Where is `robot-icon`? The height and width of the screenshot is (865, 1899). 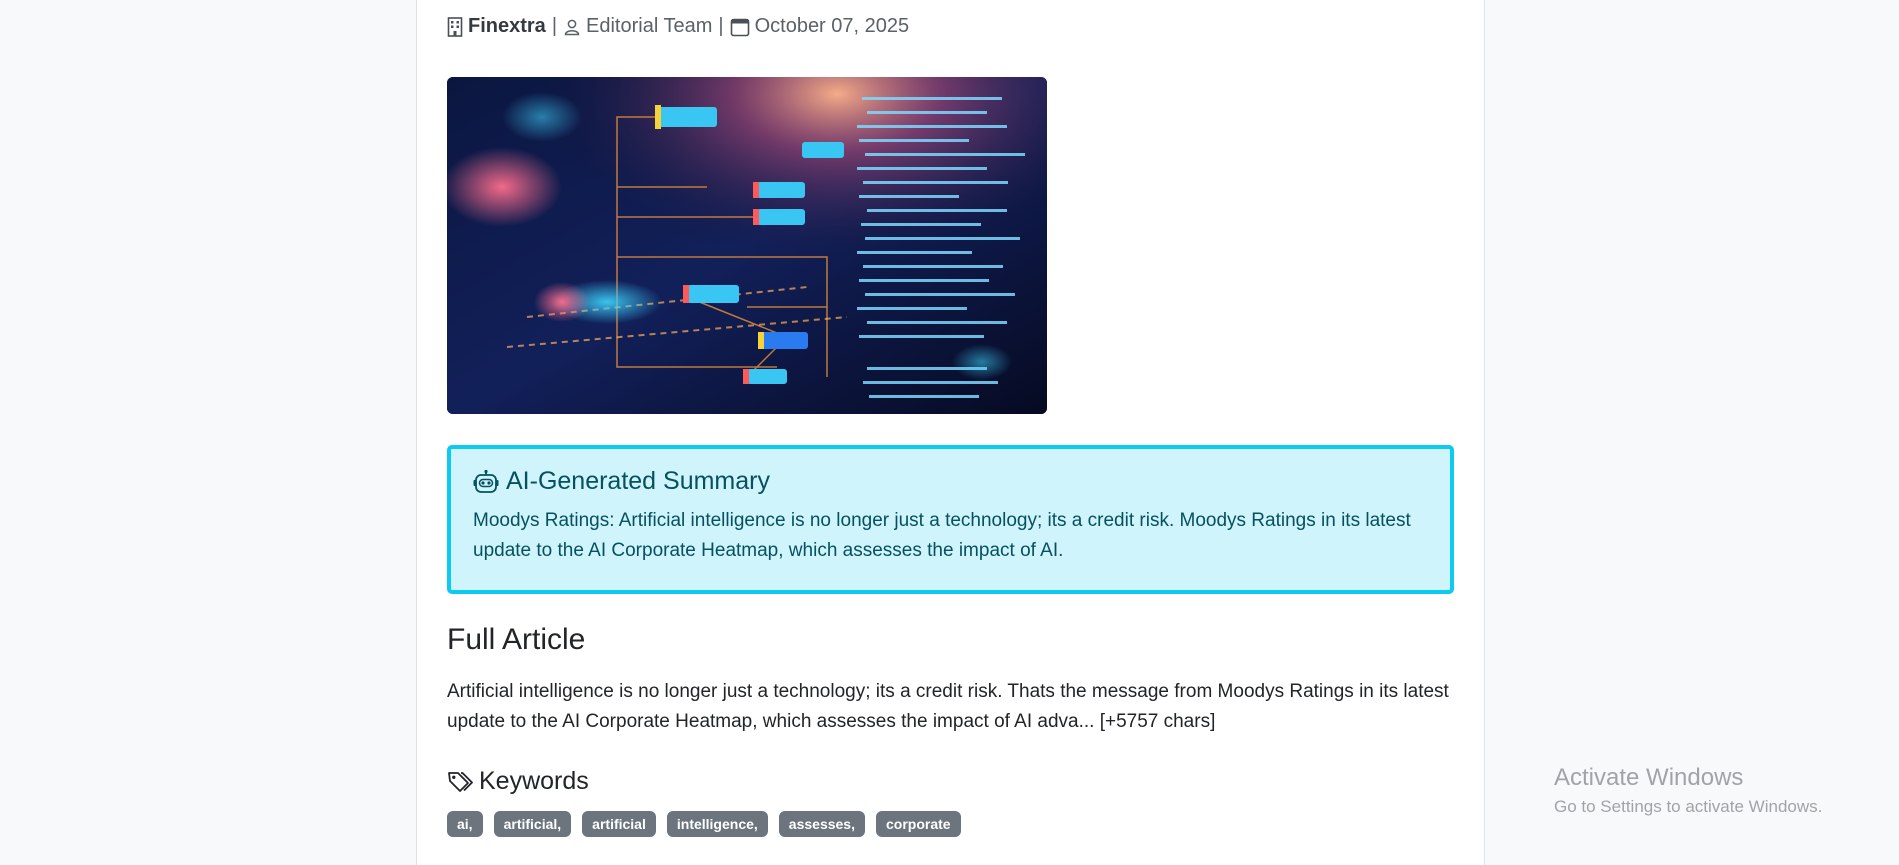
robot-icon is located at coordinates (486, 482).